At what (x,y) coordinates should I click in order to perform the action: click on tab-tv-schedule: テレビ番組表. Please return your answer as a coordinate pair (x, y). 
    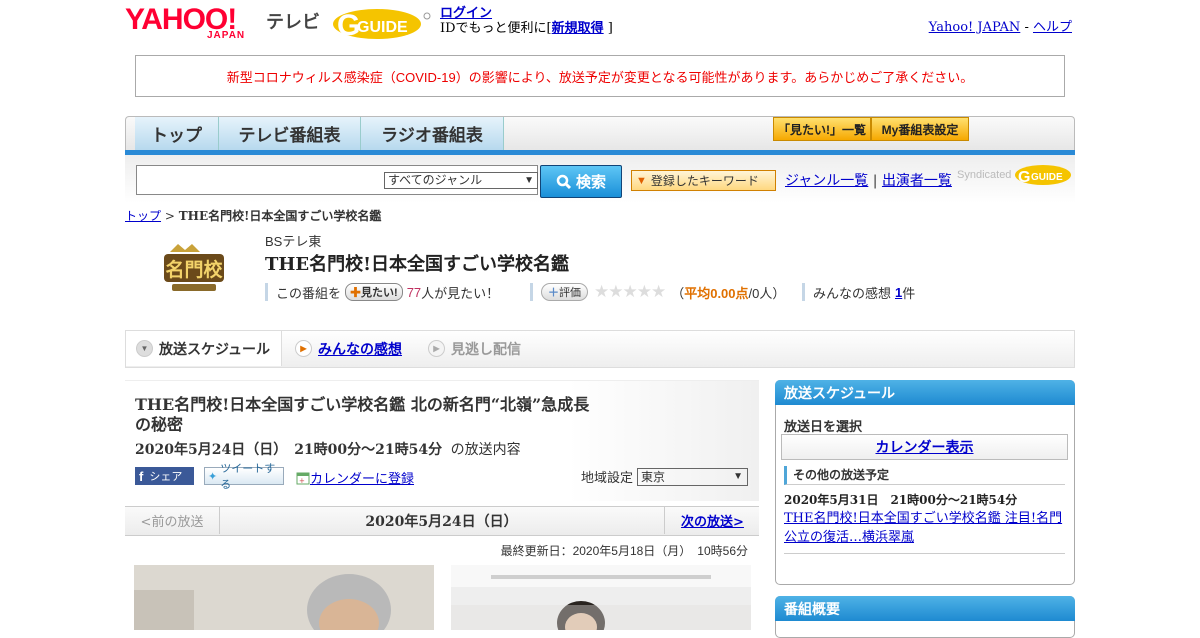
    Looking at the image, I should click on (290, 133).